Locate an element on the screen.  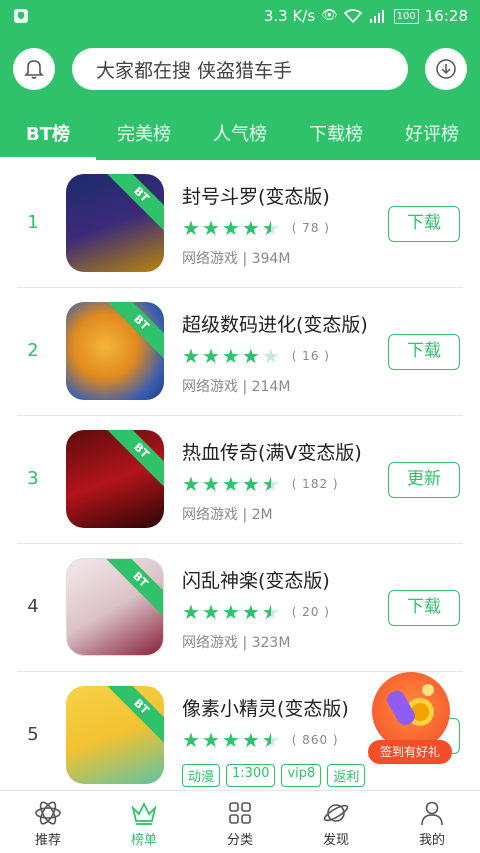
nav-recommend: 推荐 is located at coordinates (48, 822).